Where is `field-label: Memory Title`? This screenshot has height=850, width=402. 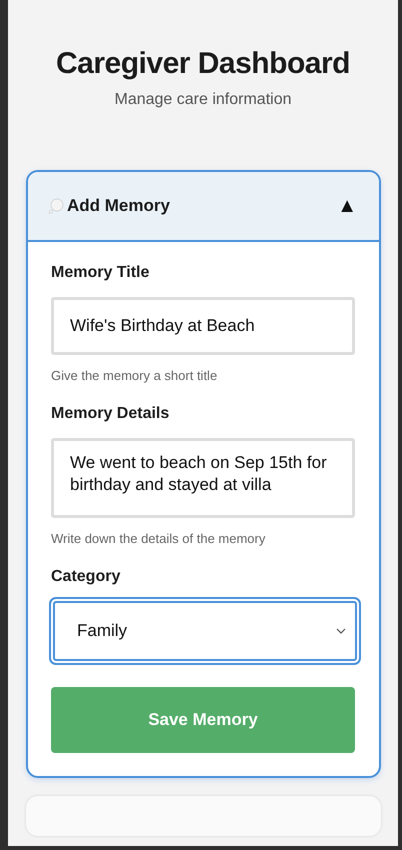
field-label: Memory Title is located at coordinates (100, 273).